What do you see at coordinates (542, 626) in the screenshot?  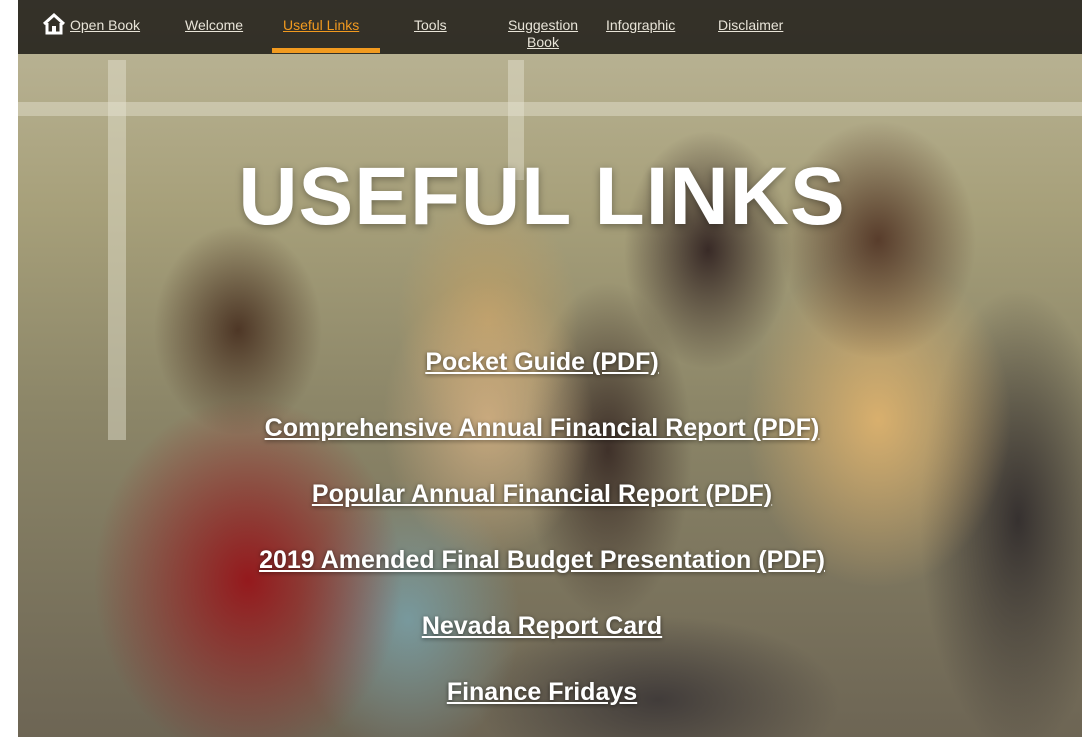 I see `link-nevada-report-card: Nevada Report Card` at bounding box center [542, 626].